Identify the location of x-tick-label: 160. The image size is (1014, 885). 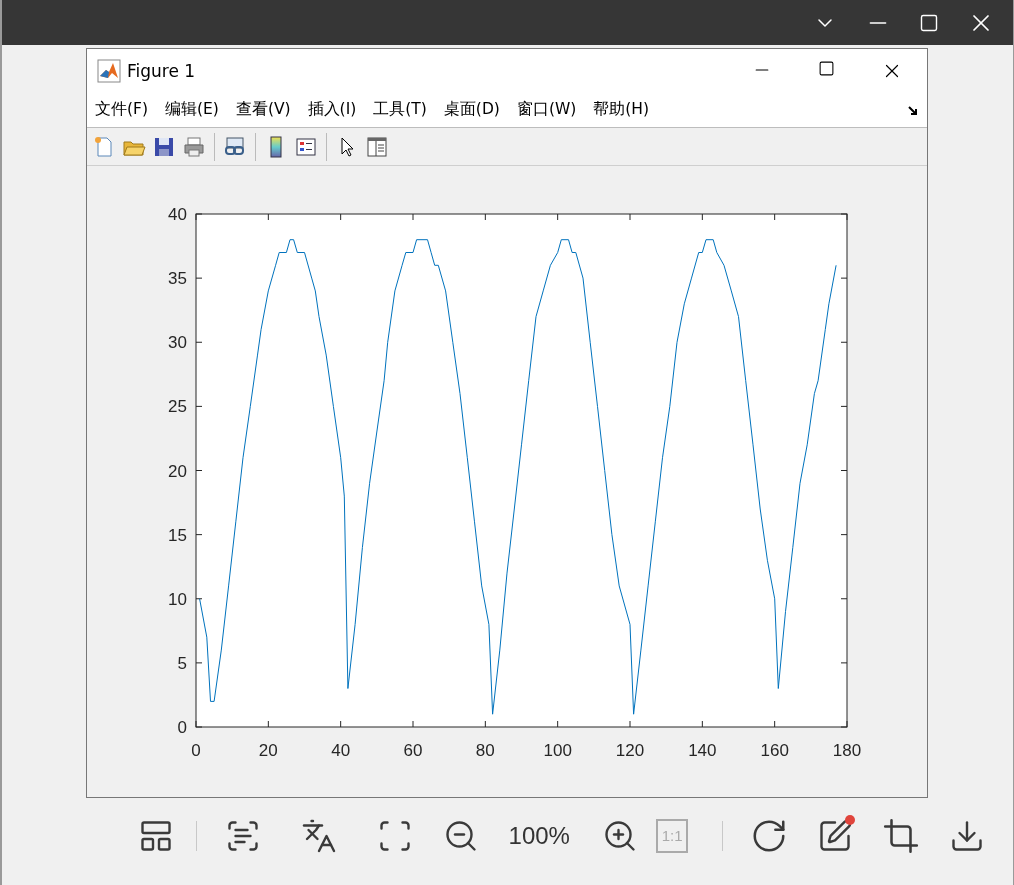
(774, 750).